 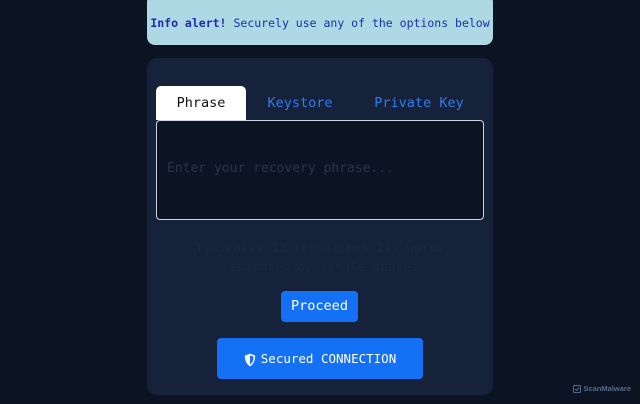 I want to click on secured-connection-button: Secured CONNECTION, so click(x=320, y=358).